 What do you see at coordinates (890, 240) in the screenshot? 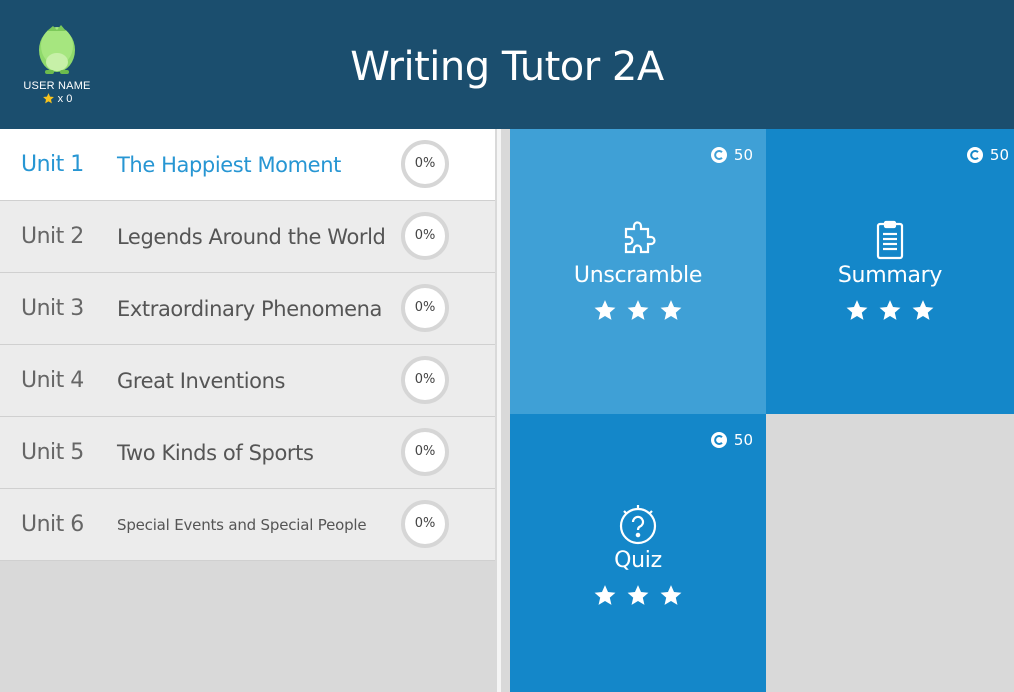
I see `clipboard-icon` at bounding box center [890, 240].